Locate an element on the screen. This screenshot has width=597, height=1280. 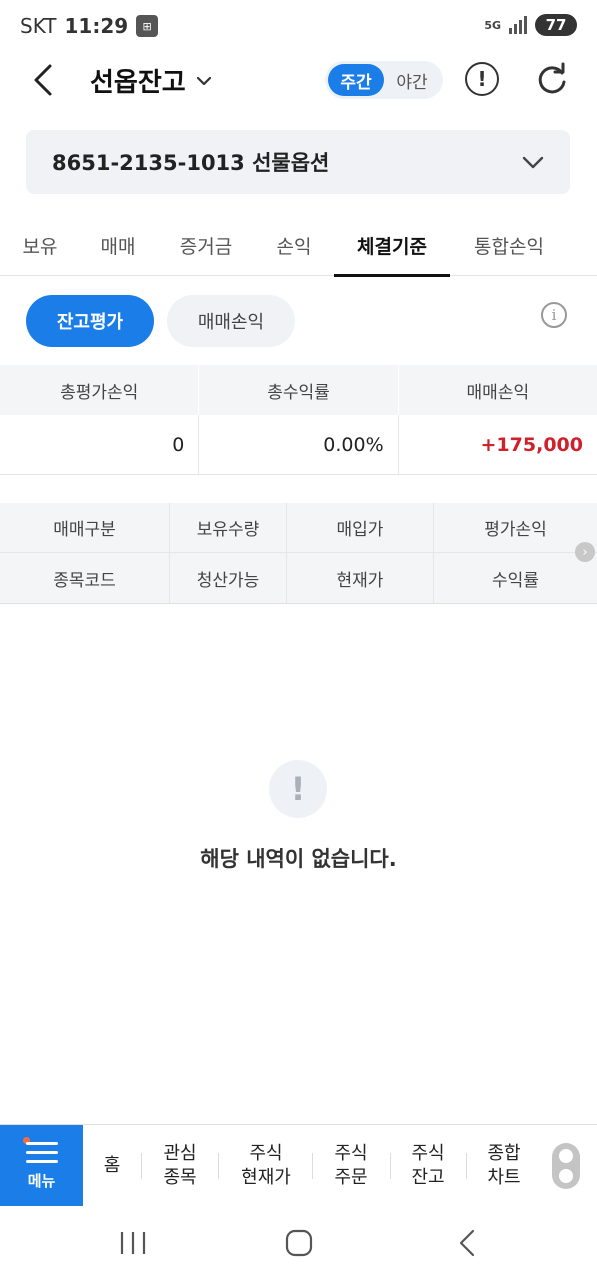
signal-icon is located at coordinates (518, 25).